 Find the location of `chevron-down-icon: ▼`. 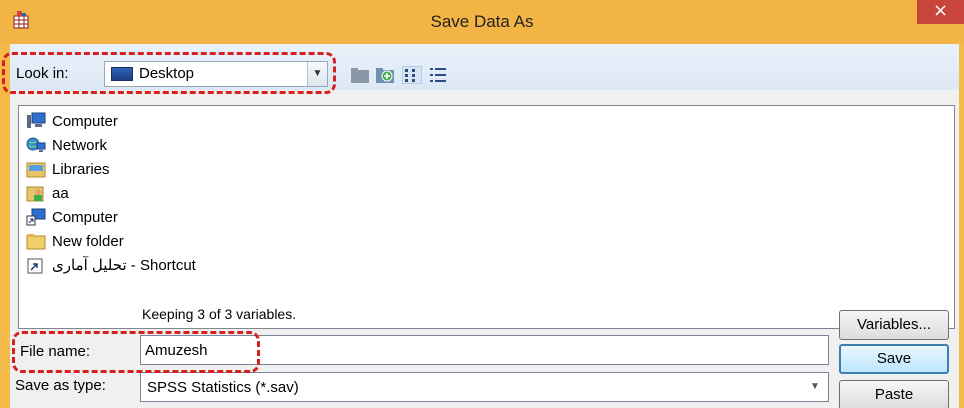

chevron-down-icon: ▼ is located at coordinates (815, 387).